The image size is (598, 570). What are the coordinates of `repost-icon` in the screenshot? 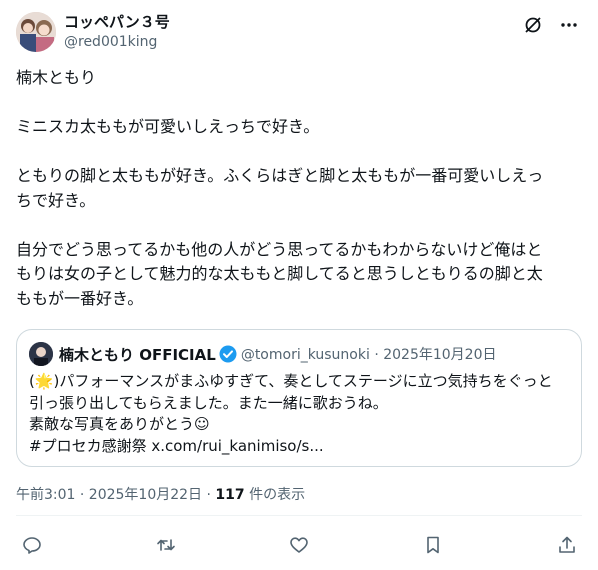 It's located at (166, 545).